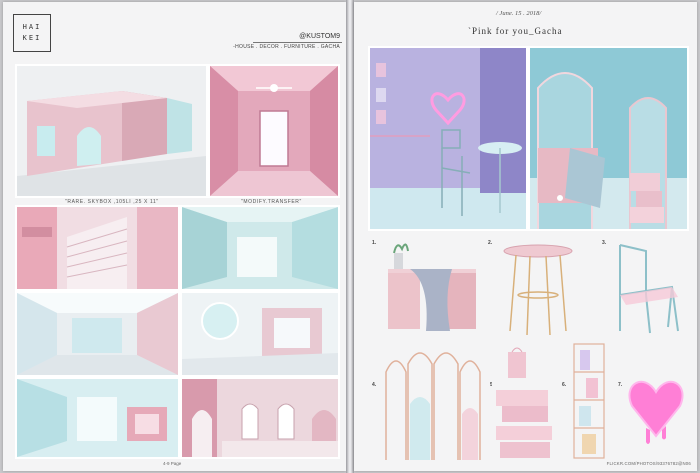 Image resolution: width=700 pixels, height=473 pixels. Describe the element at coordinates (97, 248) in the screenshot. I see `photo-stairs` at that location.